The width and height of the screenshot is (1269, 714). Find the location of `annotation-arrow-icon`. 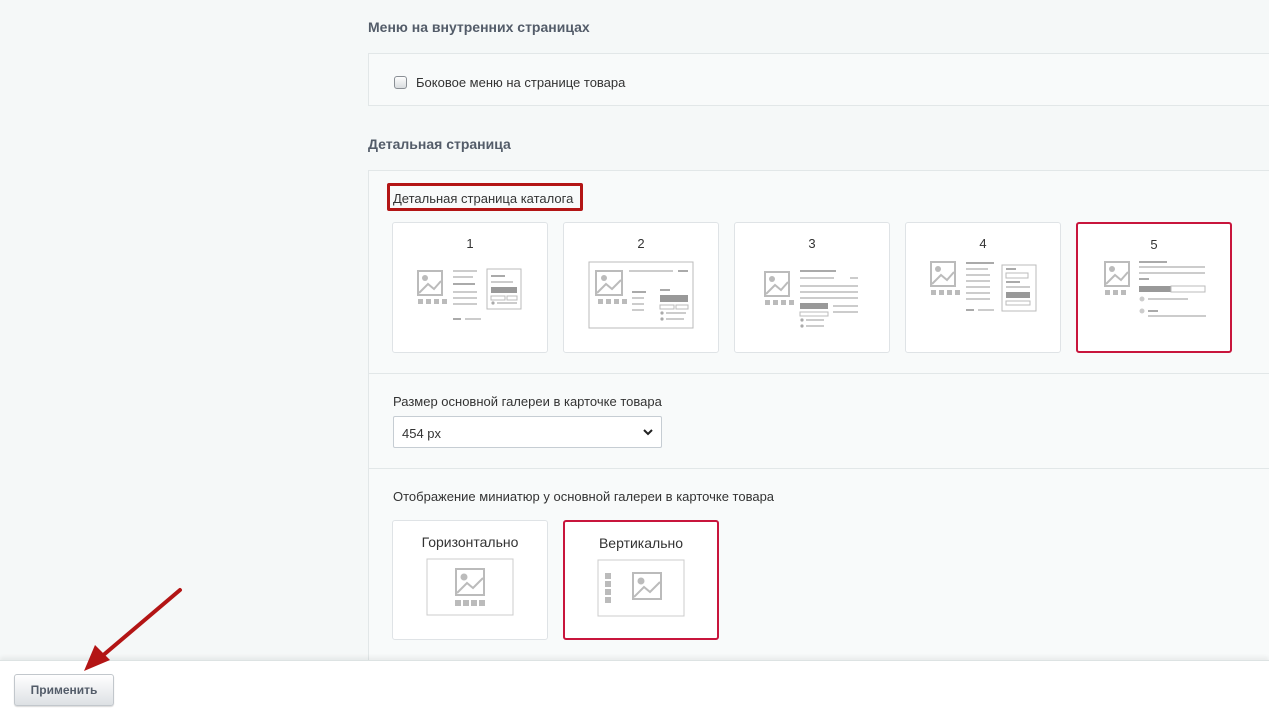

annotation-arrow-icon is located at coordinates (133, 629).